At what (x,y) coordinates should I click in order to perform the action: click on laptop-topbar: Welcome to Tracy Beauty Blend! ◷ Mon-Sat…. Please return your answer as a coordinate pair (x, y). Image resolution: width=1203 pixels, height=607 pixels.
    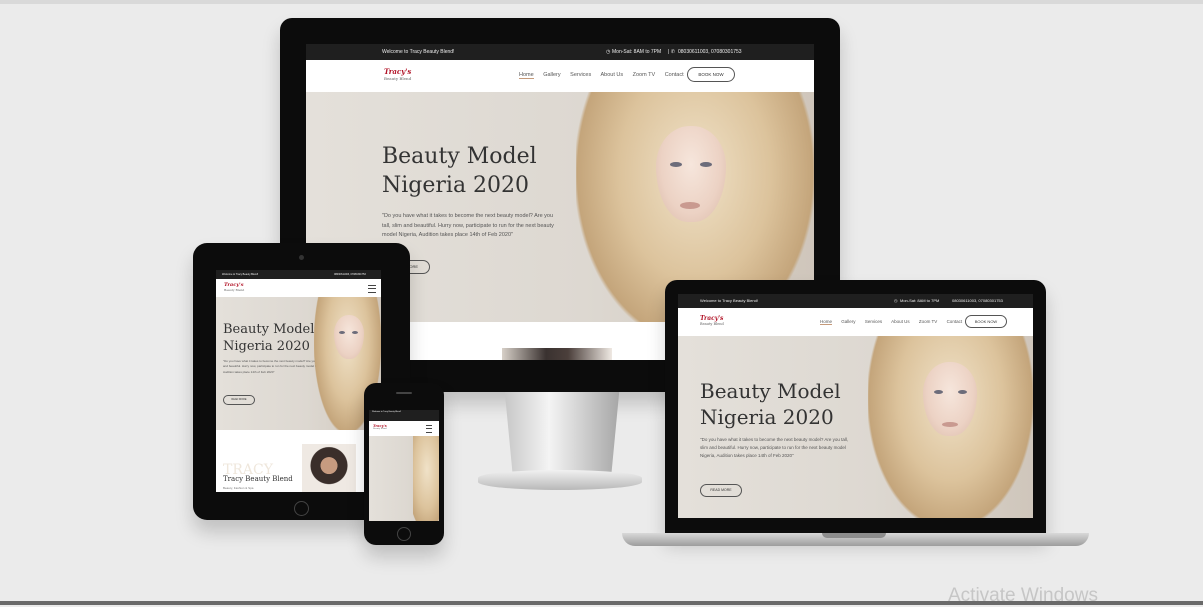
    Looking at the image, I should click on (855, 301).